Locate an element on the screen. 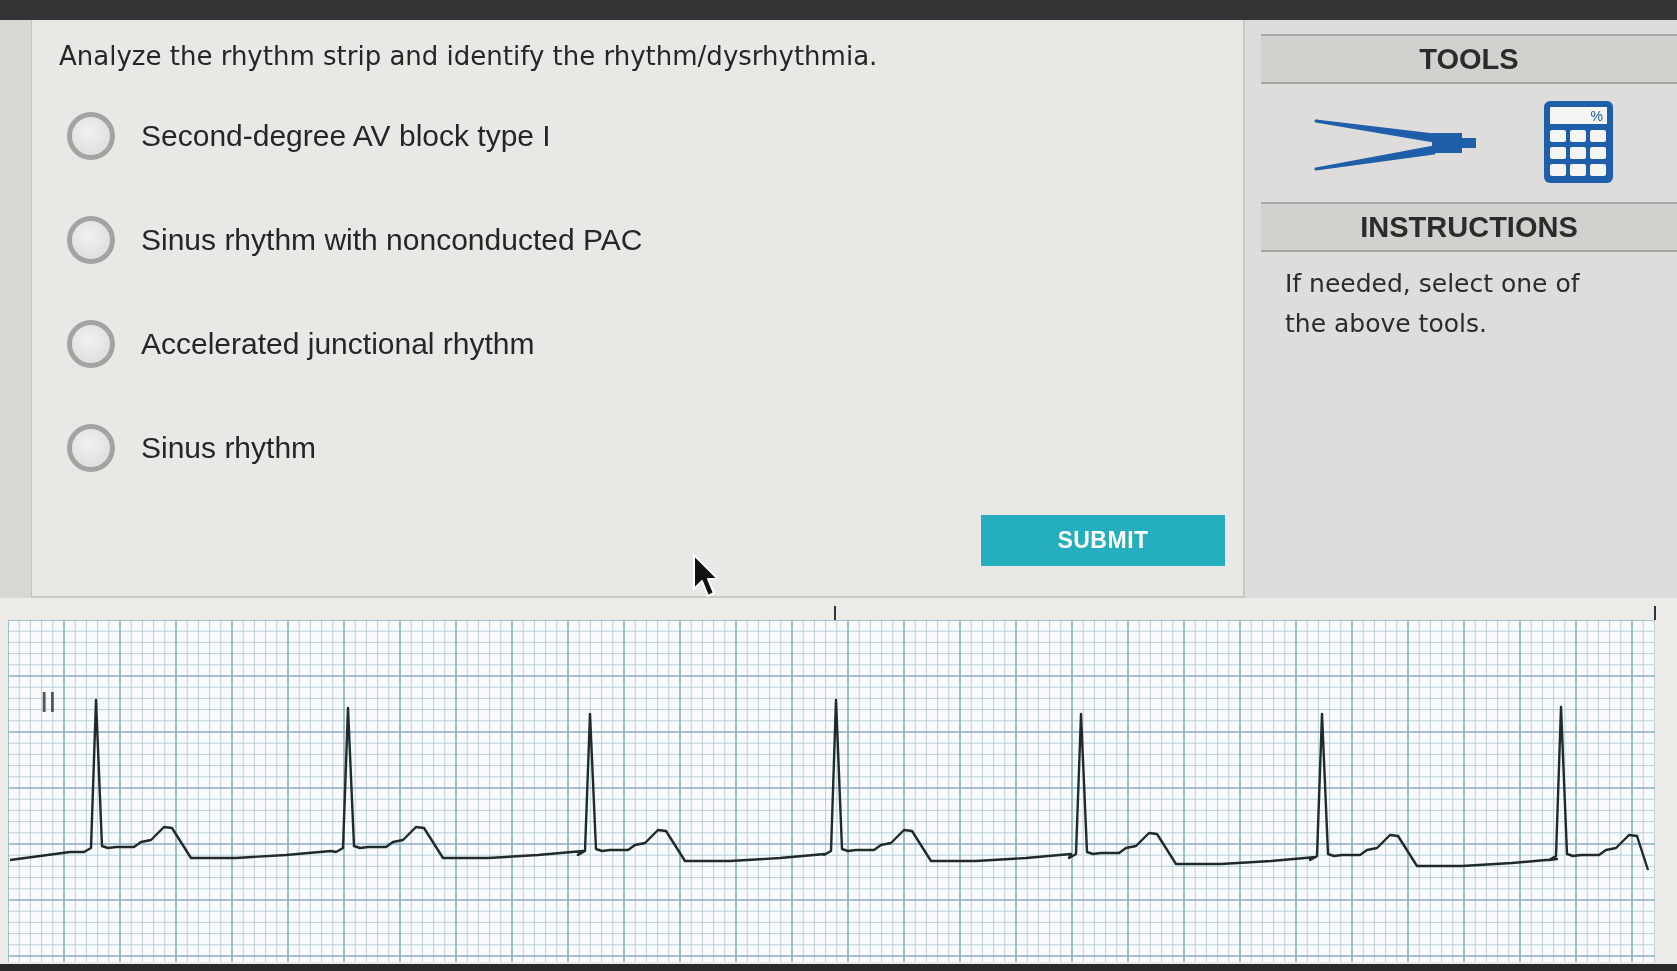  option-label: Accelerated junctional rhythm is located at coordinates (338, 344).